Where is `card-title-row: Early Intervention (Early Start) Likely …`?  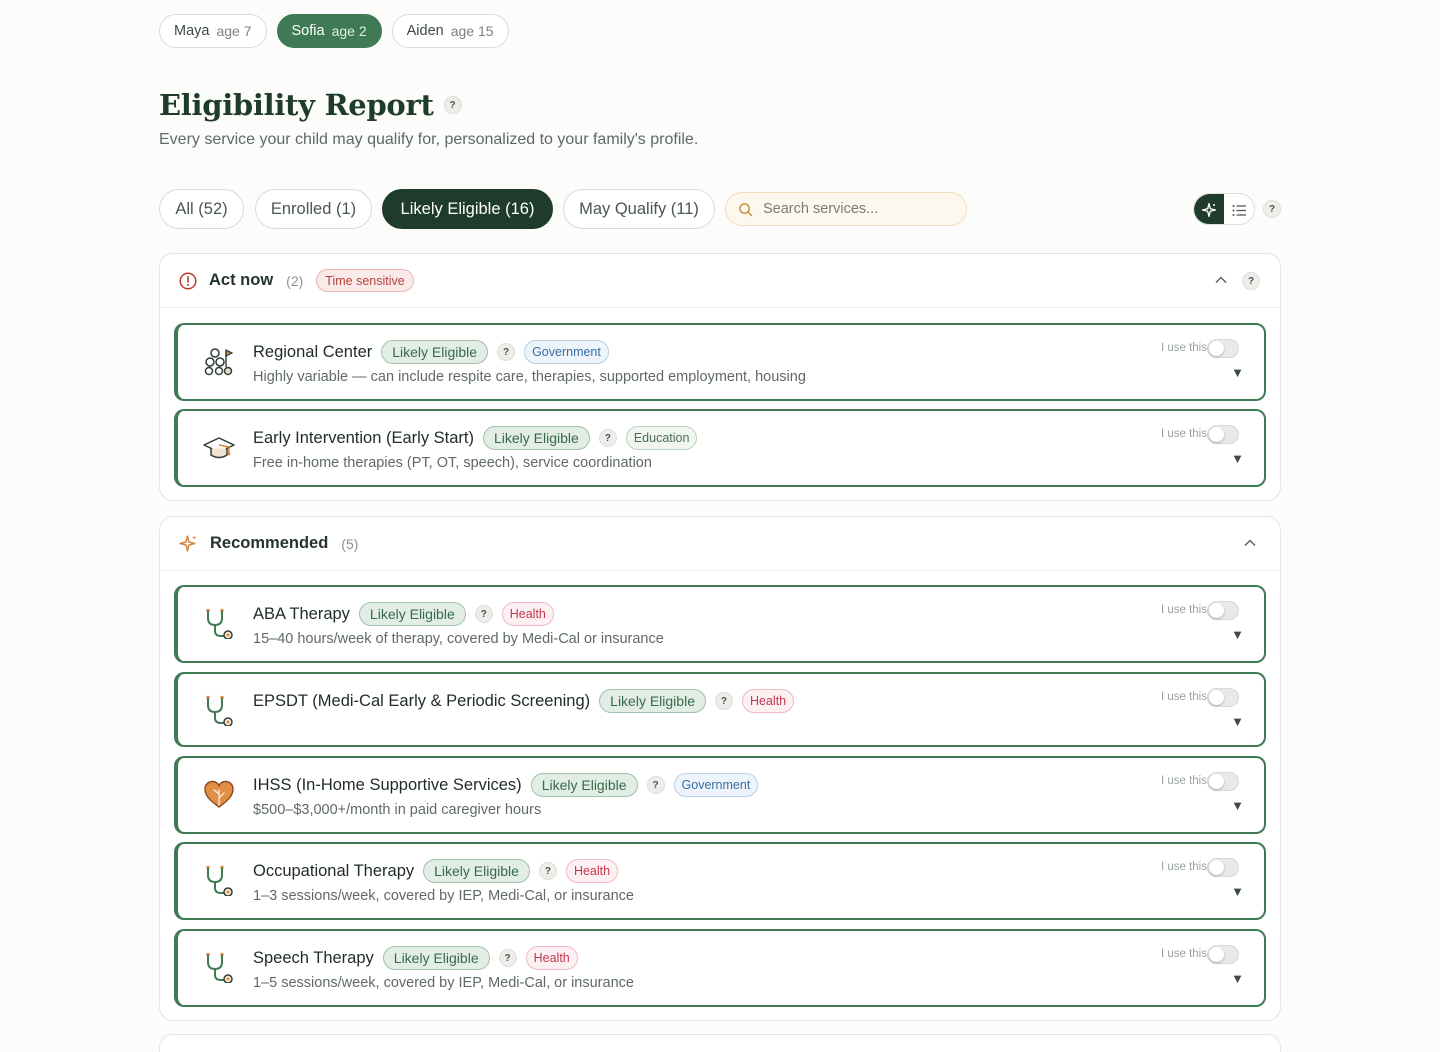
card-title-row: Early Intervention (Early Start) Likely … is located at coordinates (475, 438).